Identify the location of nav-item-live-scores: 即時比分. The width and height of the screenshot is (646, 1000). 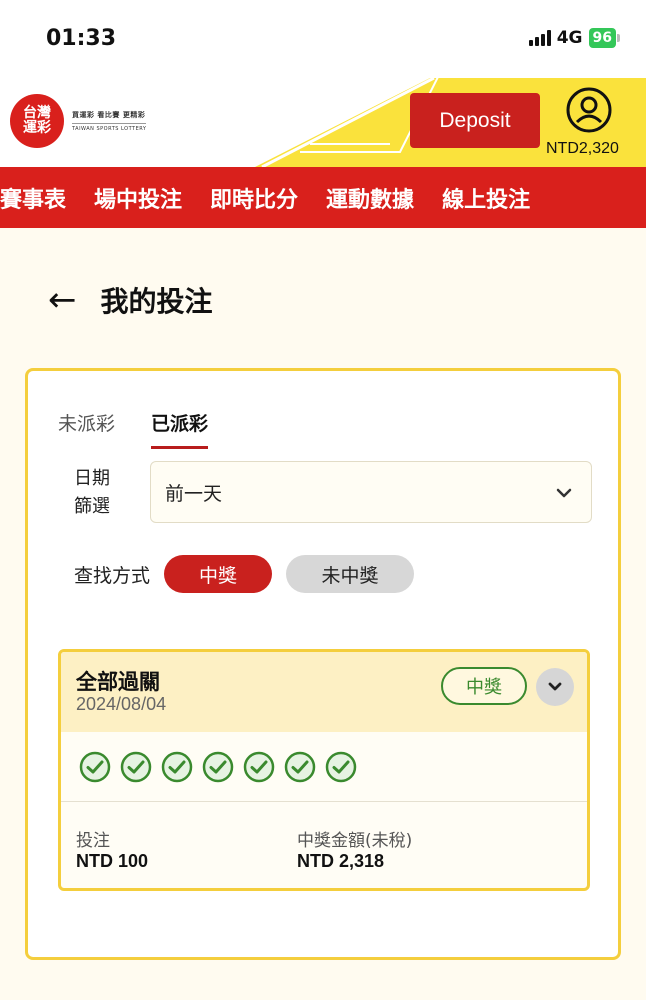
(254, 198).